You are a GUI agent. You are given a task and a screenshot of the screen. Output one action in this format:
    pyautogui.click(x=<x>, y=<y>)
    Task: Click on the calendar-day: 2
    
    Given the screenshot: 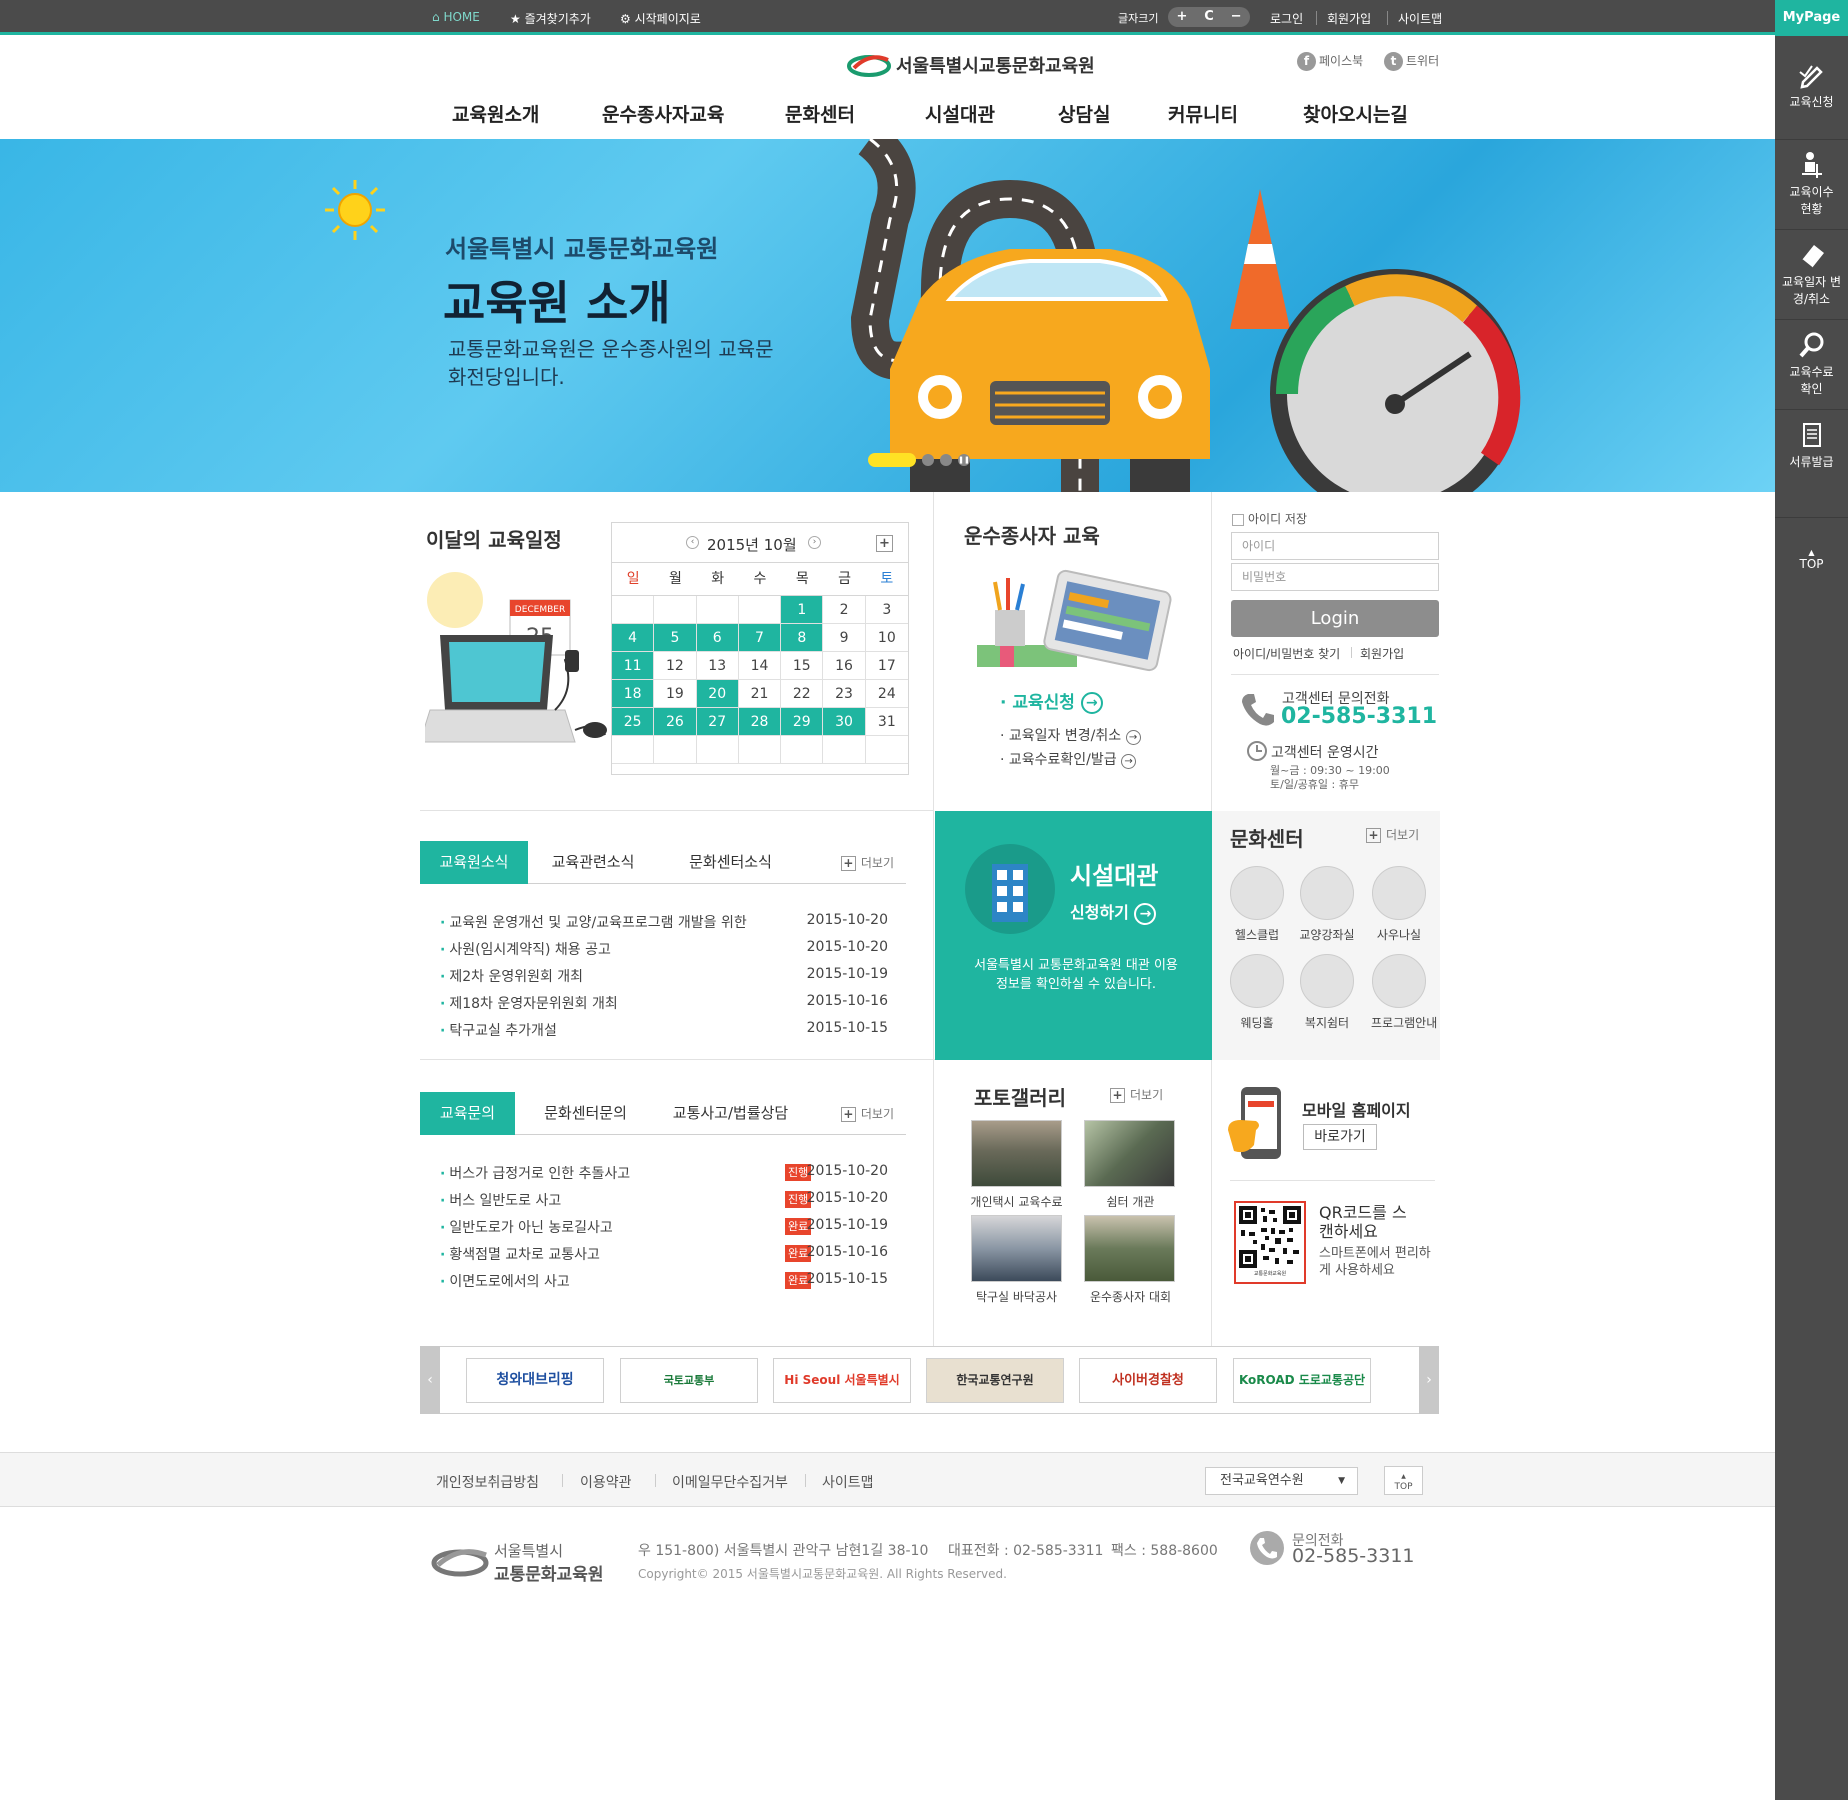 What is the action you would take?
    pyautogui.click(x=844, y=610)
    